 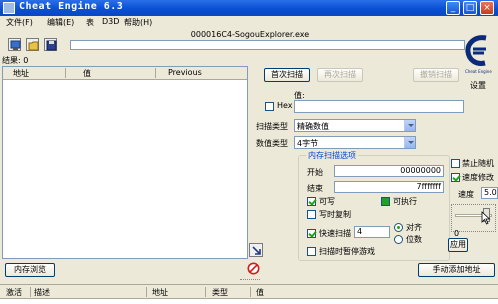 I want to click on mouse-cursor-icon, so click(x=486, y=218).